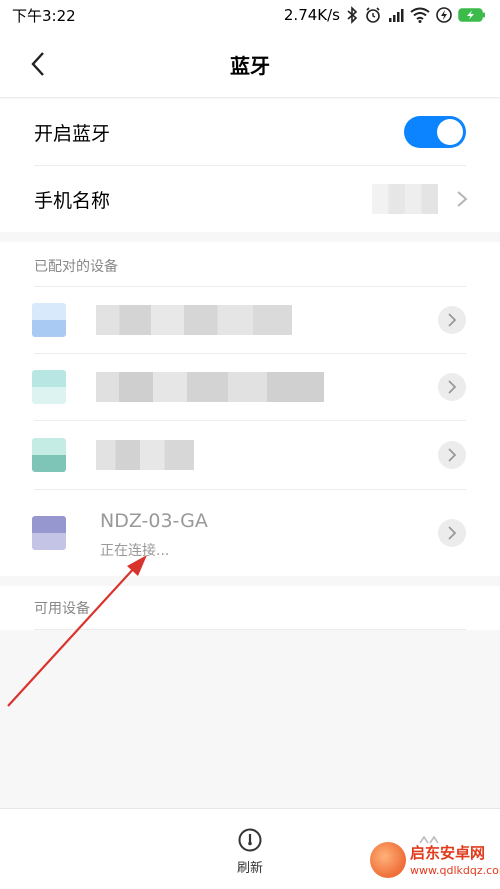 Image resolution: width=500 pixels, height=889 pixels. I want to click on status-time: 下午3:22, so click(44, 15).